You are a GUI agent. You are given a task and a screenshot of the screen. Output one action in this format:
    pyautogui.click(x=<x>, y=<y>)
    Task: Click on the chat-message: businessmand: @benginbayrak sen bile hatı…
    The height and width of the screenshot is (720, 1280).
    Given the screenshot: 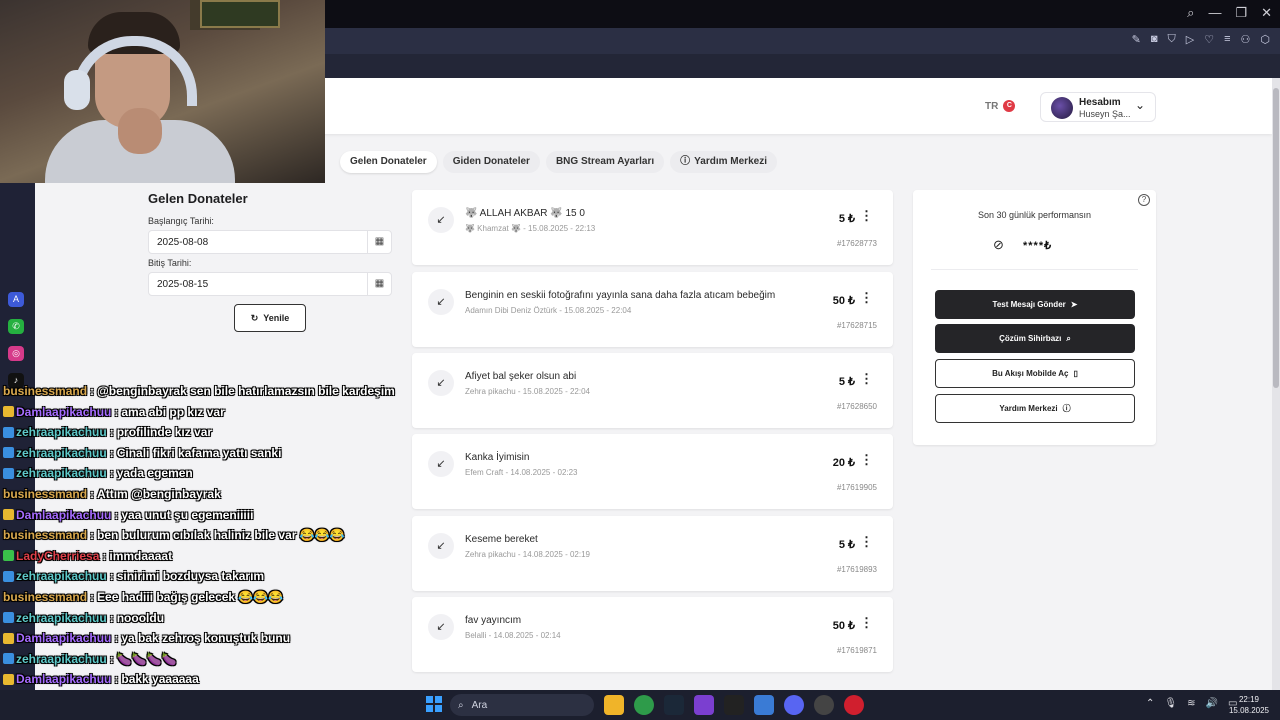 What is the action you would take?
    pyautogui.click(x=199, y=391)
    